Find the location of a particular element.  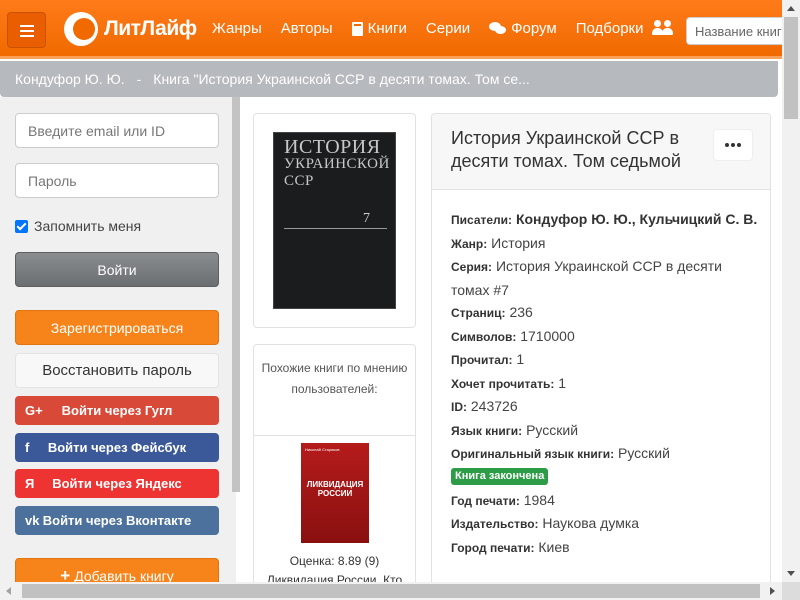

yandex-icon: Я is located at coordinates (30, 483).